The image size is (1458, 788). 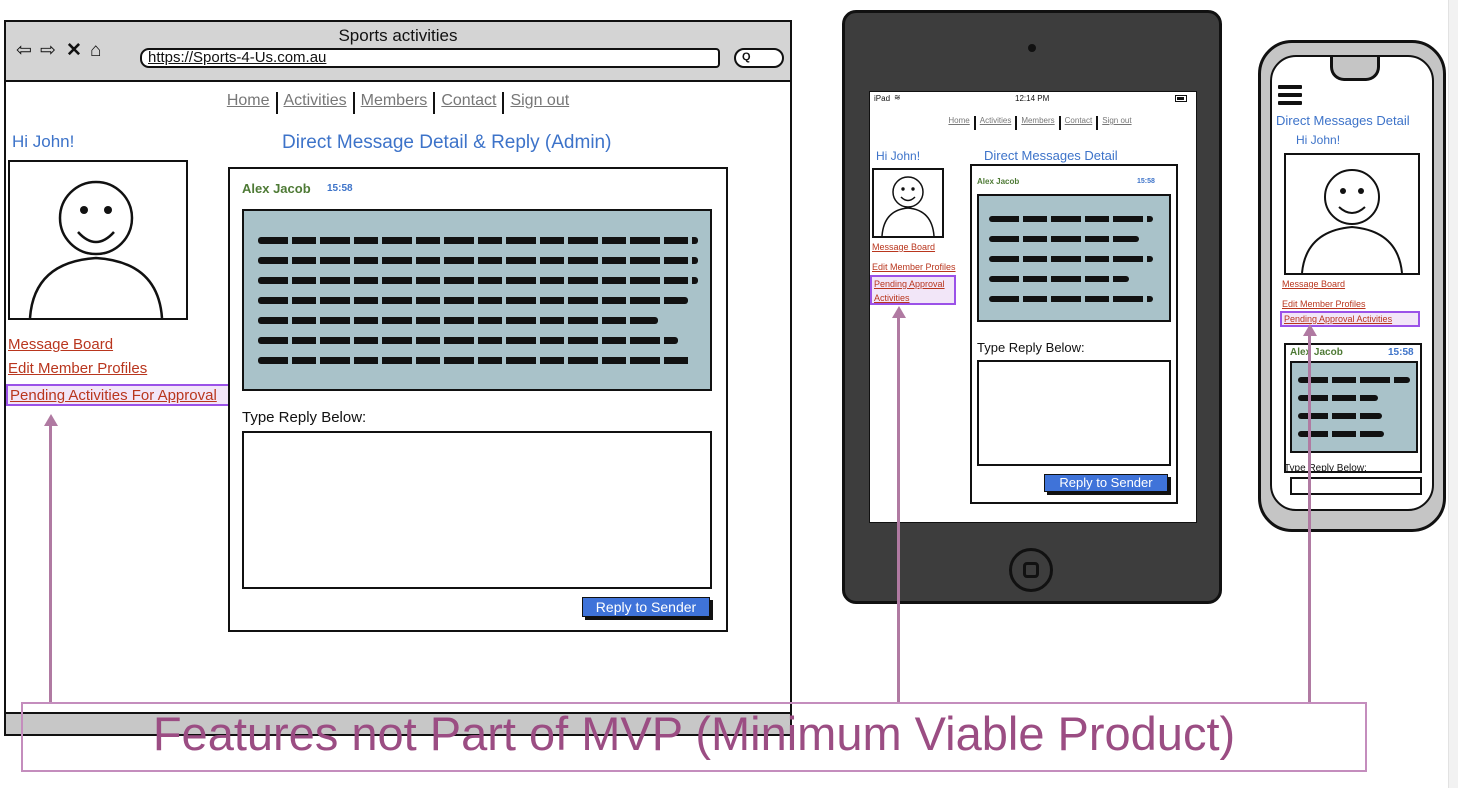 I want to click on home-square-icon, so click(x=1031, y=570).